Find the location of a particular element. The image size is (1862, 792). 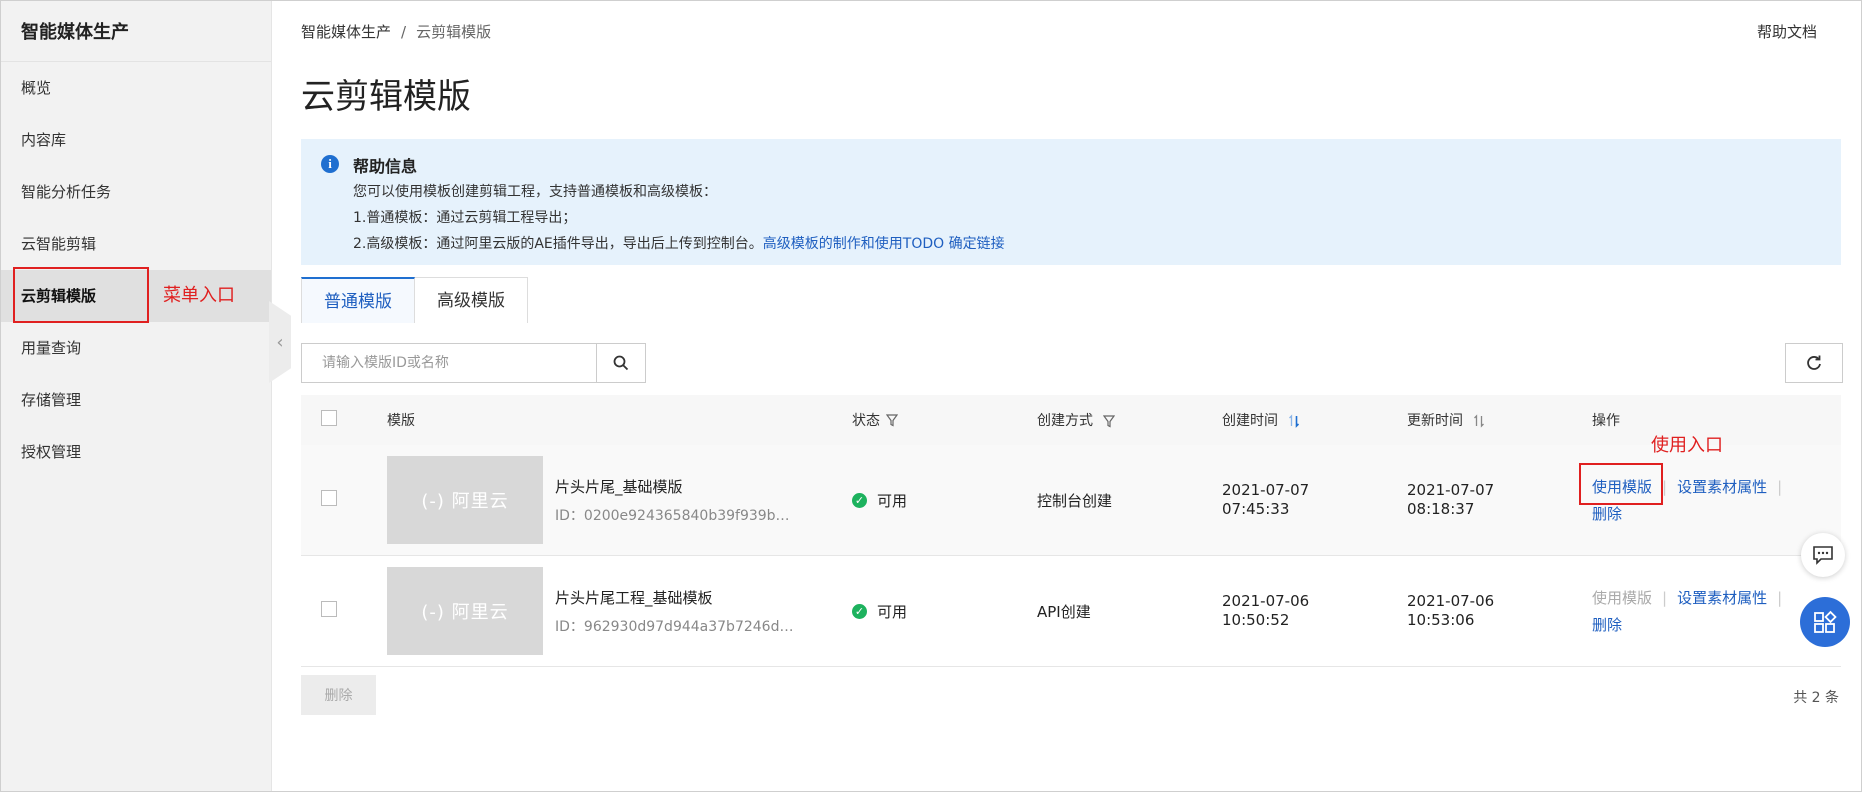

th-created-label: 创建时间 is located at coordinates (1250, 421).